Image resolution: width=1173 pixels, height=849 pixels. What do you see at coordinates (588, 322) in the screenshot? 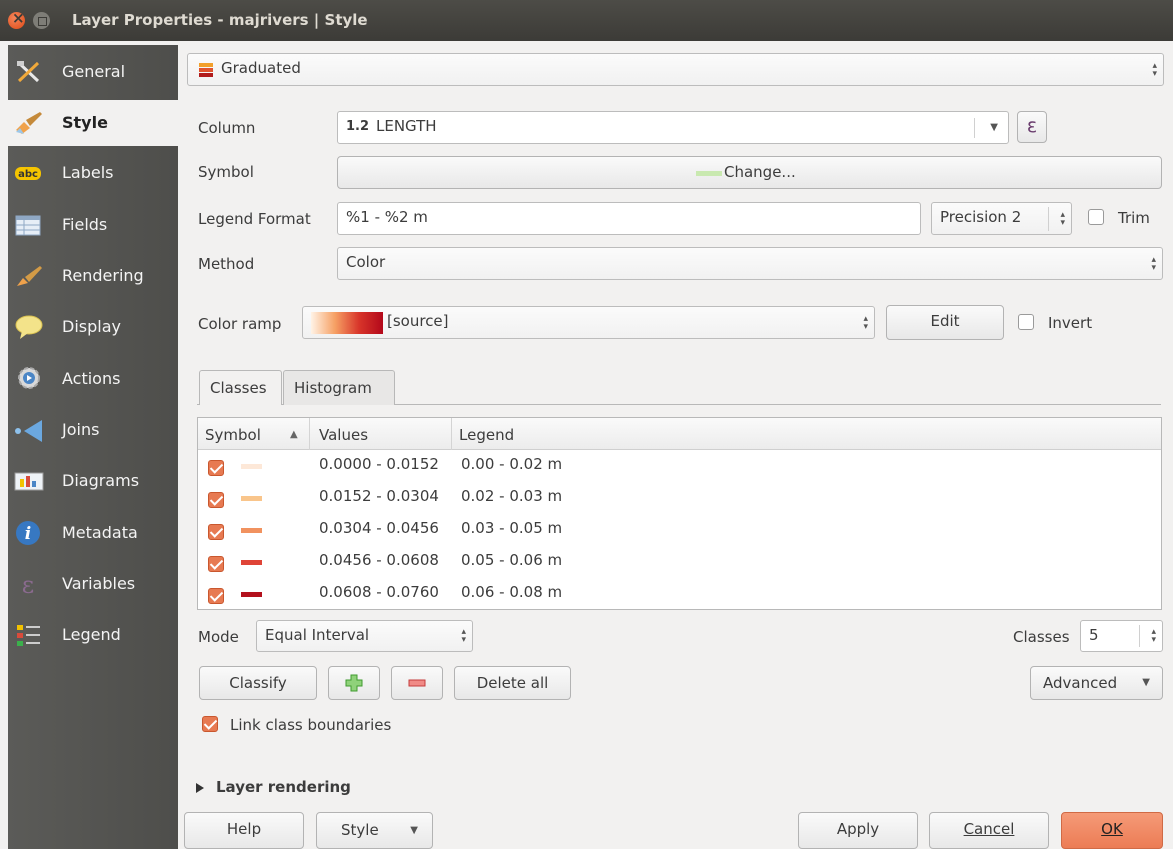
I see `color-ramp-select: [source] ▴ ▾` at bounding box center [588, 322].